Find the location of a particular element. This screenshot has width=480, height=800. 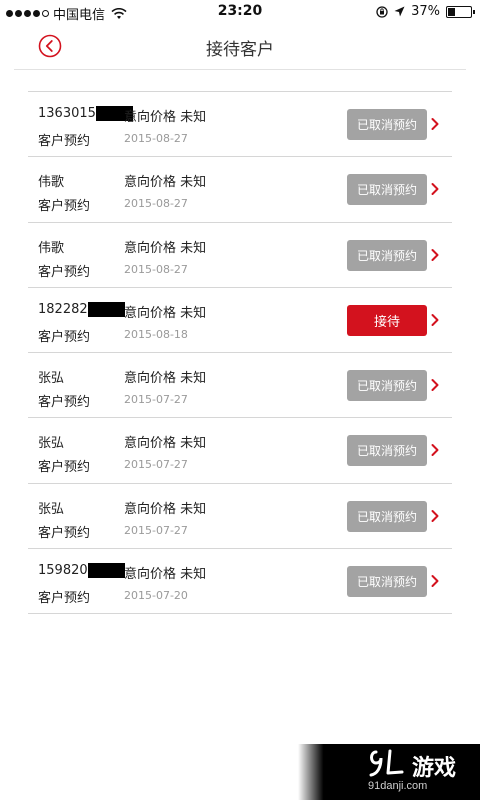

page-title: 接待客户 is located at coordinates (240, 50).